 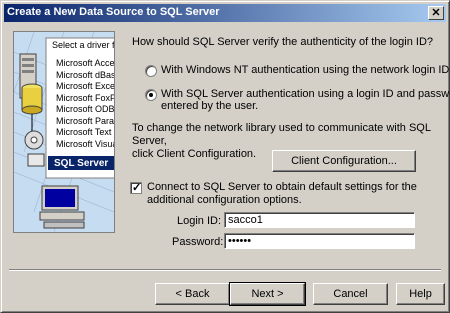 I want to click on password-label: Password:, so click(x=198, y=242).